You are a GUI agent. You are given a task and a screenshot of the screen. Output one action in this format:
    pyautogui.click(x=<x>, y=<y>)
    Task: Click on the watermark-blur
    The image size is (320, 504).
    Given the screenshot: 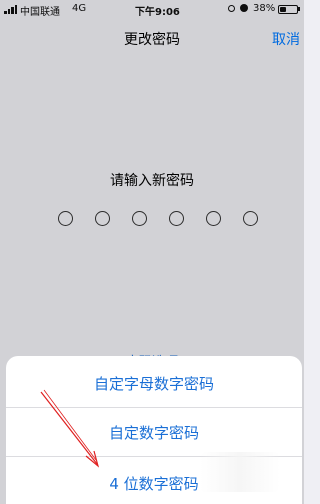 What is the action you would take?
    pyautogui.click(x=240, y=472)
    